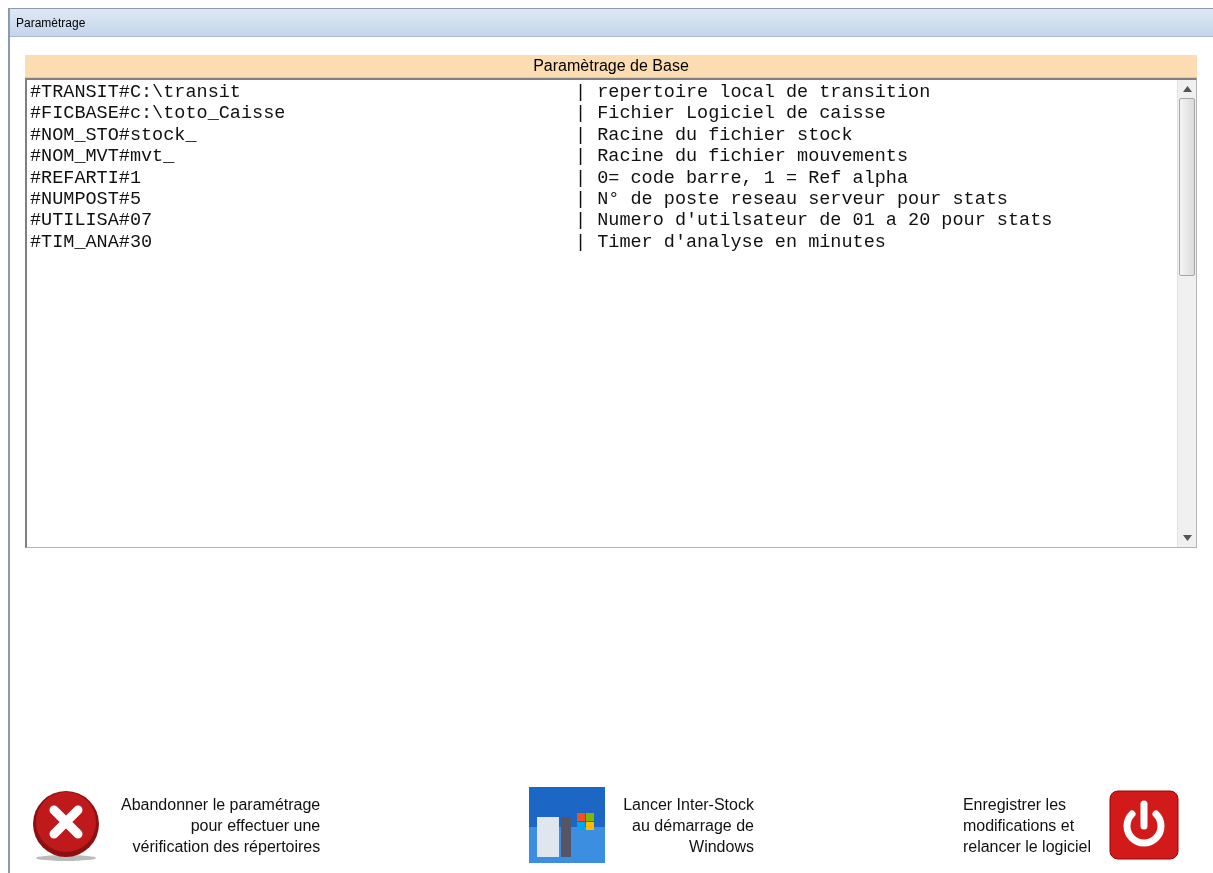 The height and width of the screenshot is (873, 1213). Describe the element at coordinates (92, 221) in the screenshot. I see `setting-text: #UTILISA#07` at that location.